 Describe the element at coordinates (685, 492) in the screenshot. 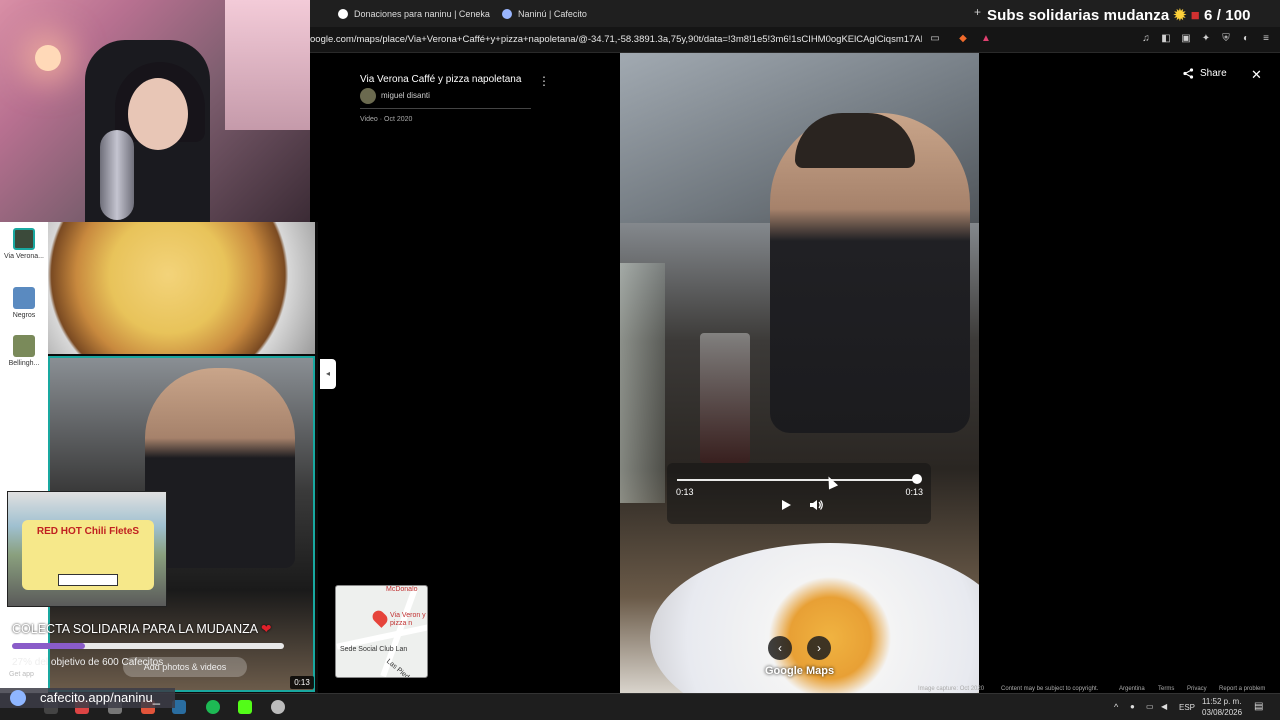

I see `current-time: 0:13` at that location.